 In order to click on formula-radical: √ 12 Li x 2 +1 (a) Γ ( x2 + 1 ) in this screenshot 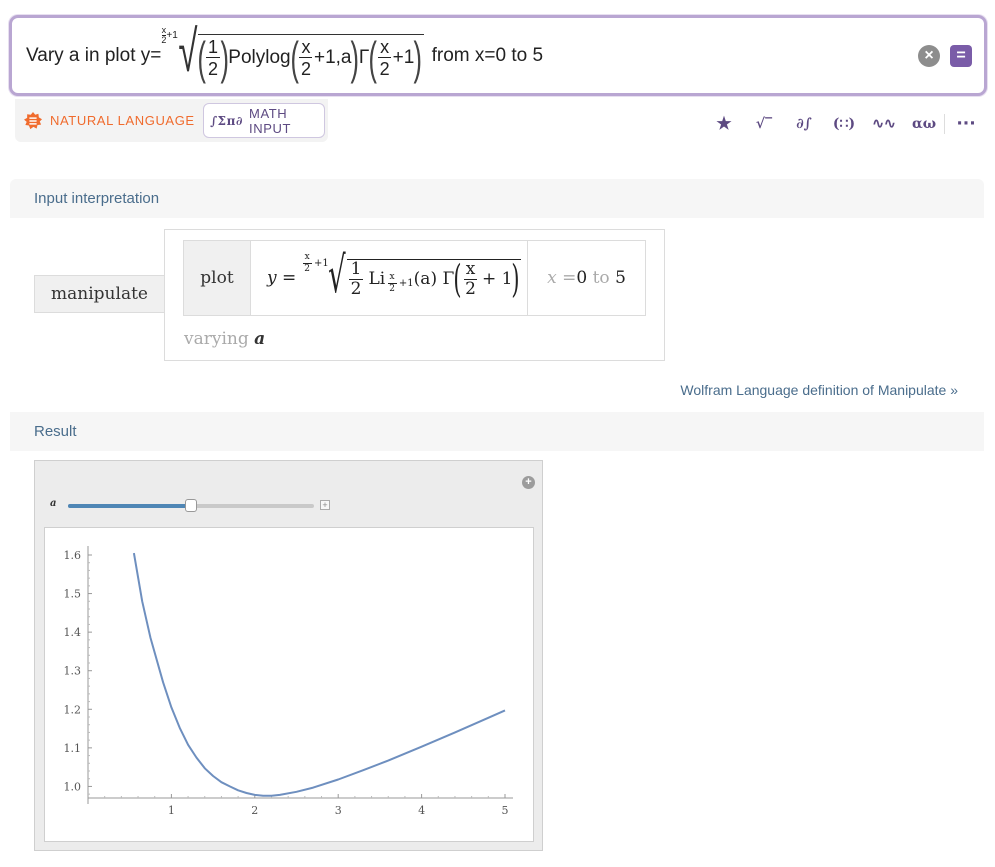, I will do `click(424, 275)`.